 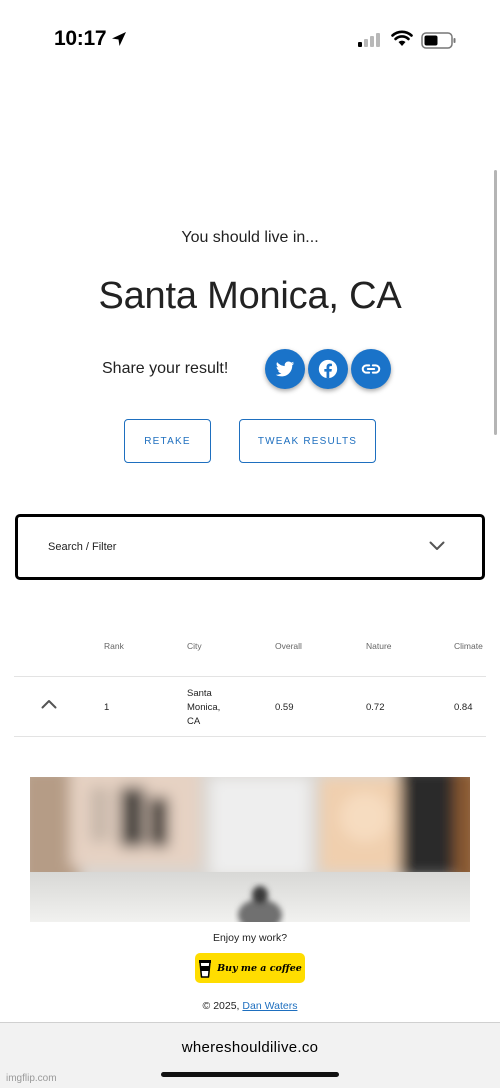 I want to click on share-facebook-button, so click(x=328, y=369).